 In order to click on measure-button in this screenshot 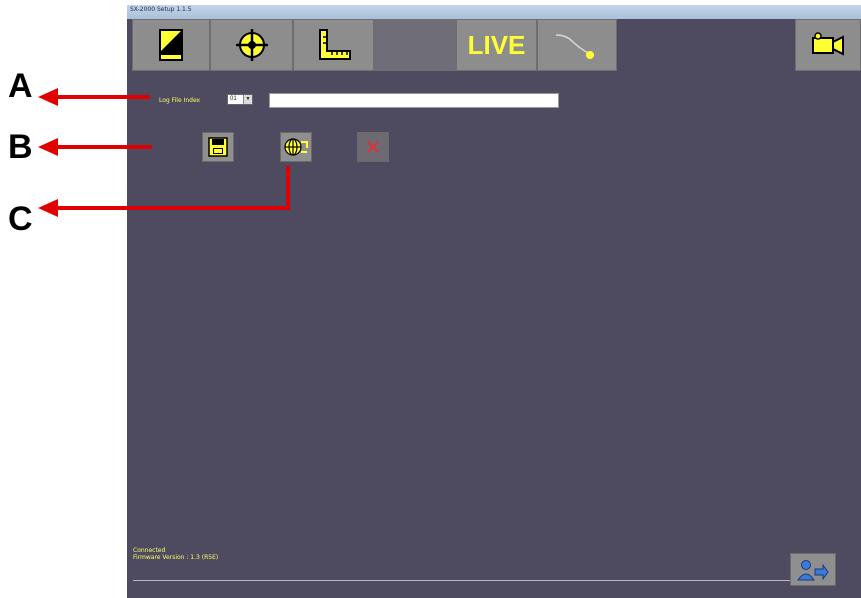, I will do `click(333, 45)`.